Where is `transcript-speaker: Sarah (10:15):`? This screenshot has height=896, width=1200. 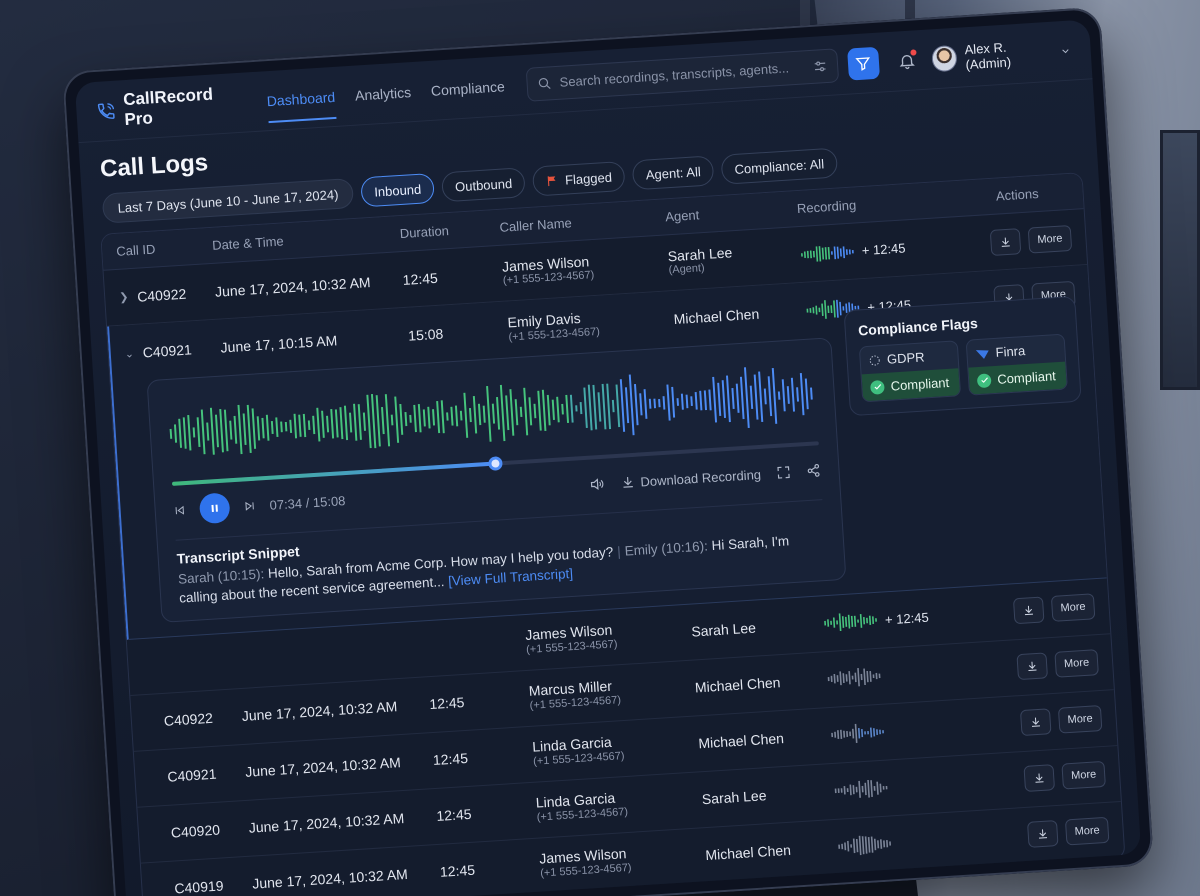 transcript-speaker: Sarah (10:15): is located at coordinates (221, 576).